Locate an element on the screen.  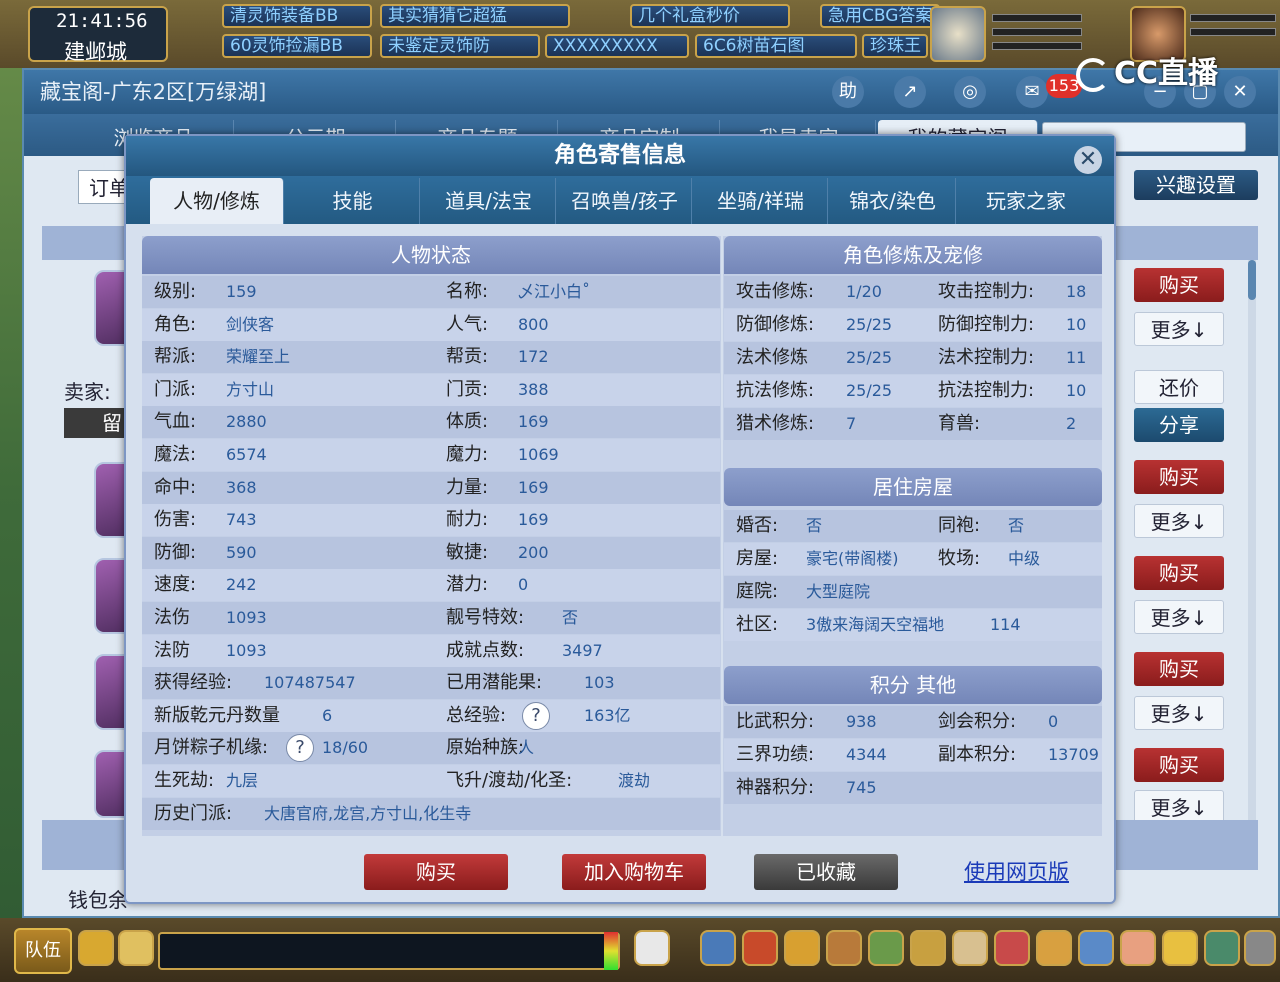
emote-icon is located at coordinates (1180, 948).